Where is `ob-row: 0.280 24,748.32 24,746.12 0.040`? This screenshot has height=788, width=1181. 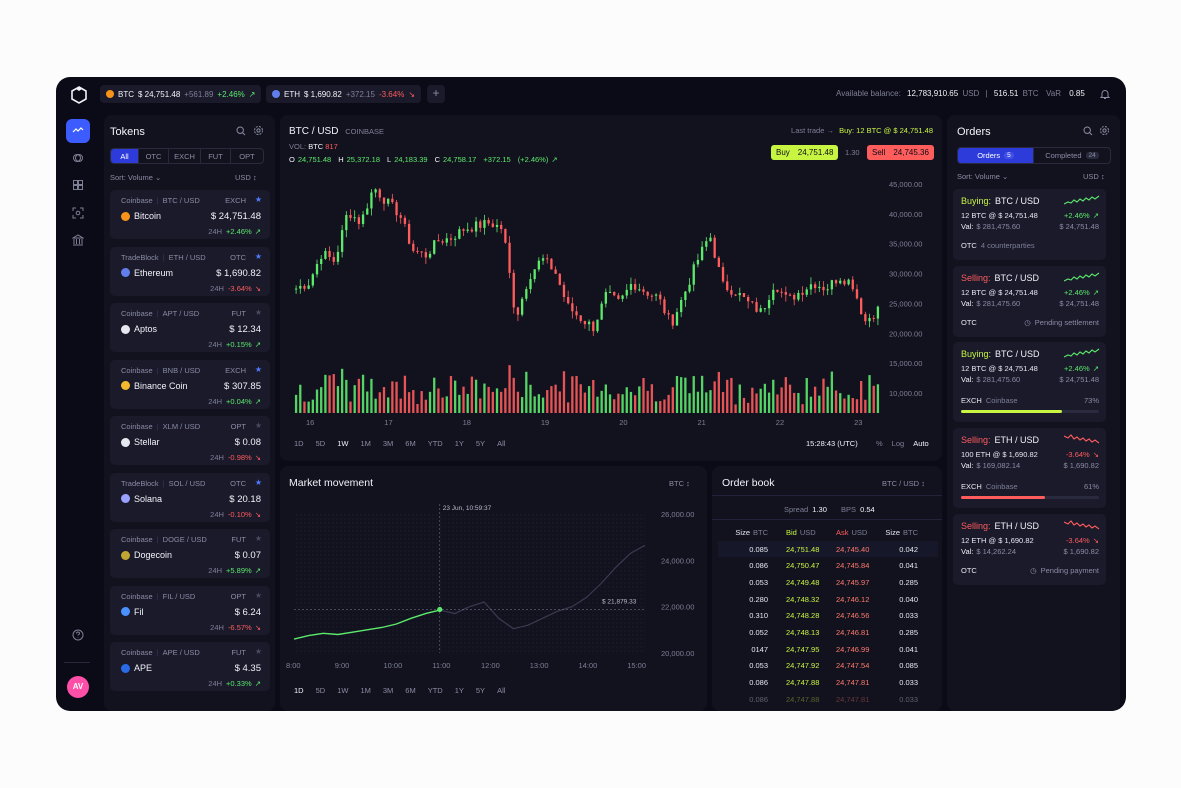
ob-row: 0.280 24,748.32 24,746.12 0.040 is located at coordinates (828, 599).